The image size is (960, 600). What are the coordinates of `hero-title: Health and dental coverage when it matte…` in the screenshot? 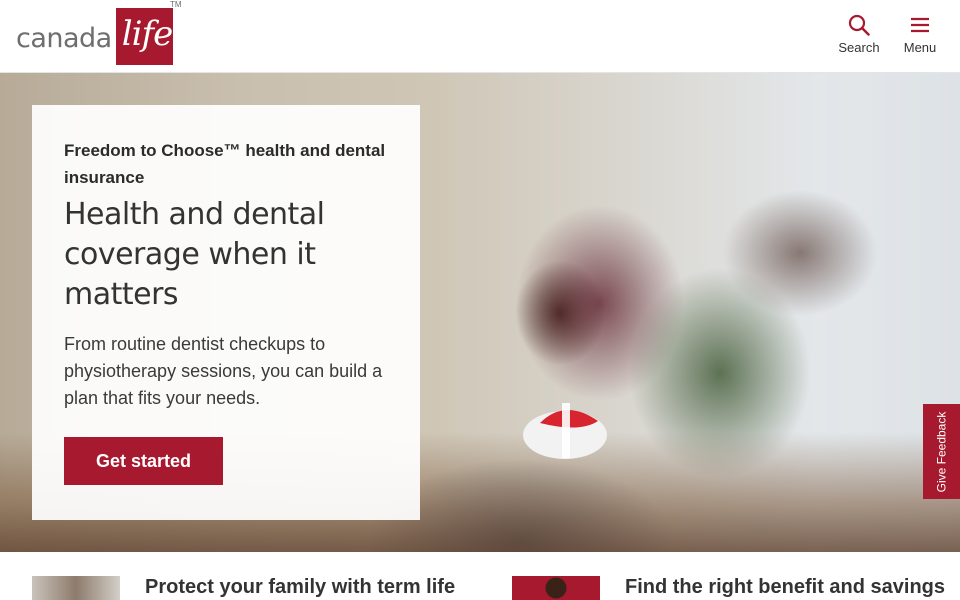 It's located at (194, 254).